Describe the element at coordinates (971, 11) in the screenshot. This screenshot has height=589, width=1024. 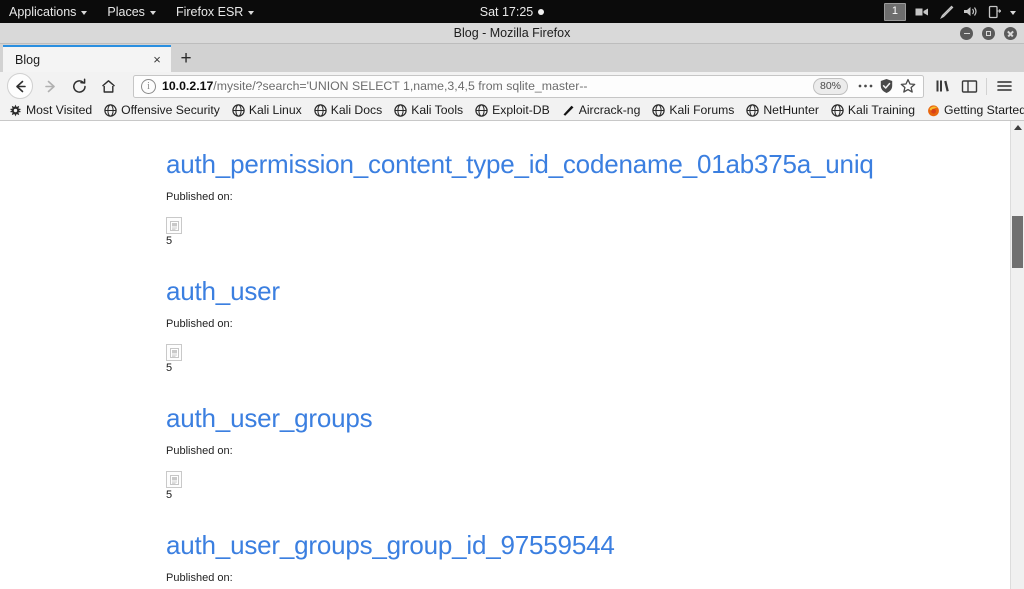
I see `volume-icon` at that location.